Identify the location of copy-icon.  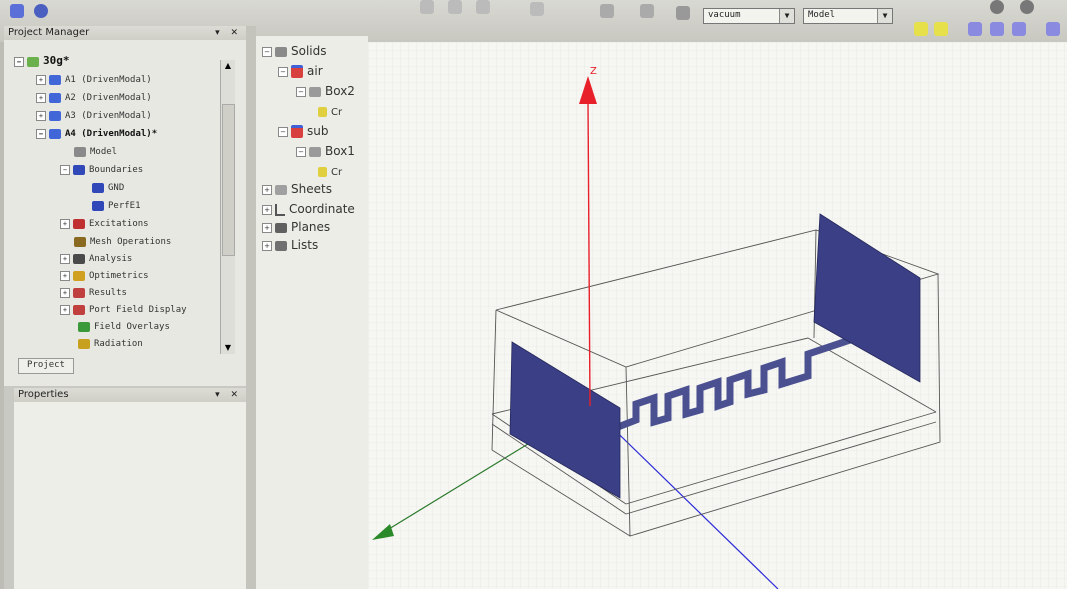
(455, 7).